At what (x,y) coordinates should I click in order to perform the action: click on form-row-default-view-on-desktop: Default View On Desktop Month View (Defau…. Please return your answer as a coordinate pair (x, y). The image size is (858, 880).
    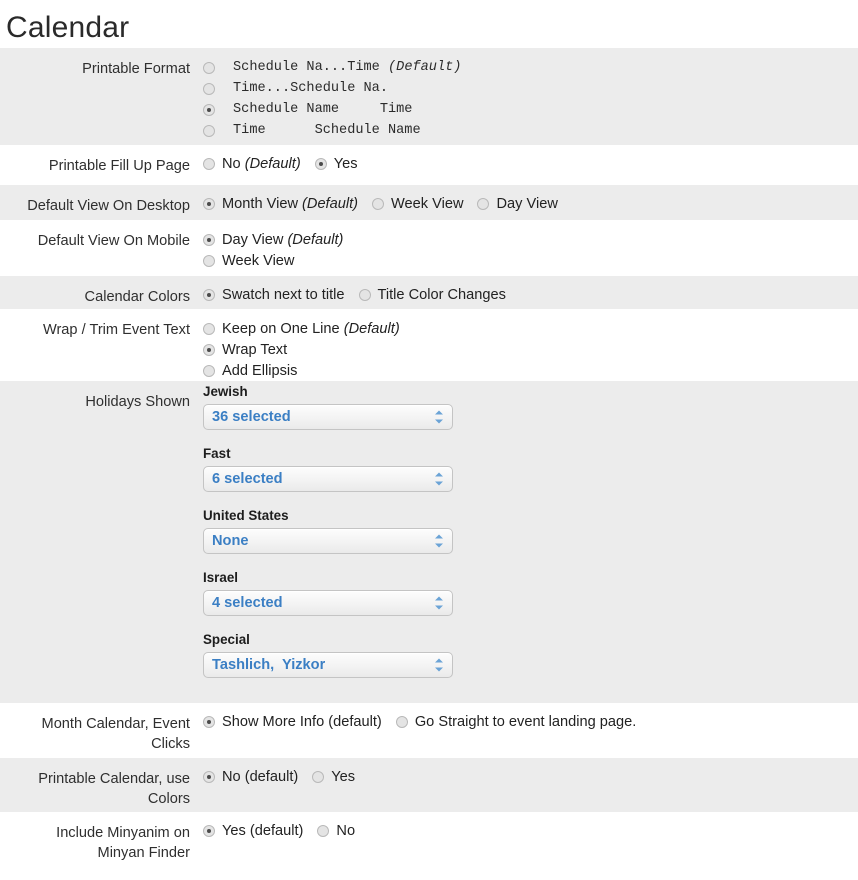
    Looking at the image, I should click on (429, 202).